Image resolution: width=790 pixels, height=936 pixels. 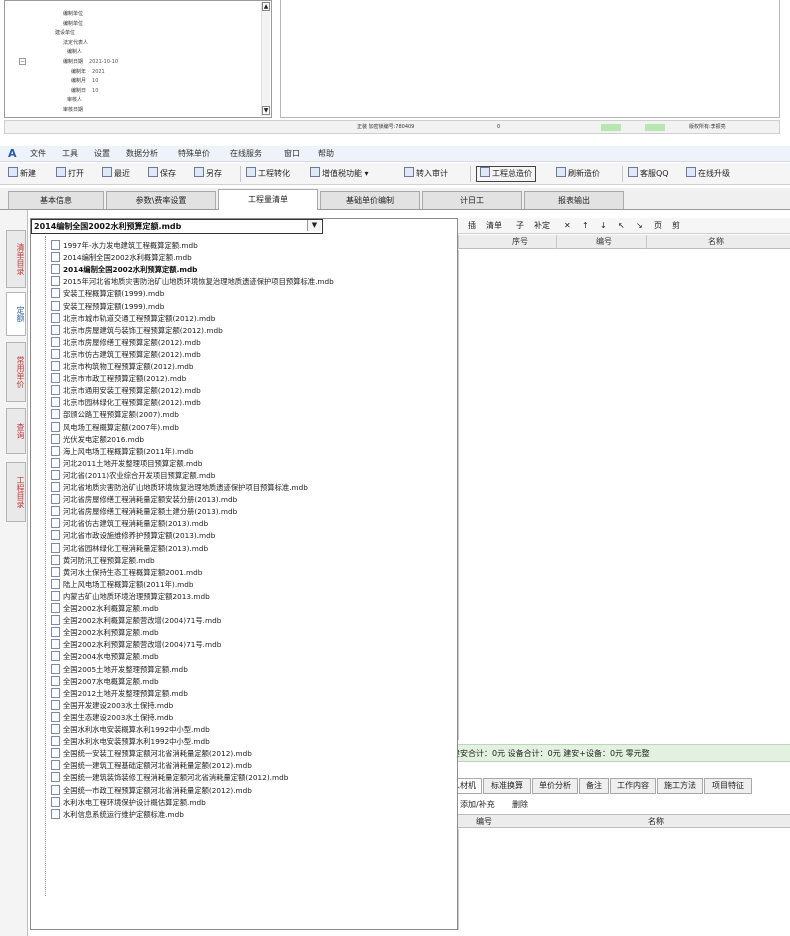 I want to click on quota-file-item: 全国统一安装工程预算定额河北省消耗量定额(2012).mdb, so click(x=151, y=754).